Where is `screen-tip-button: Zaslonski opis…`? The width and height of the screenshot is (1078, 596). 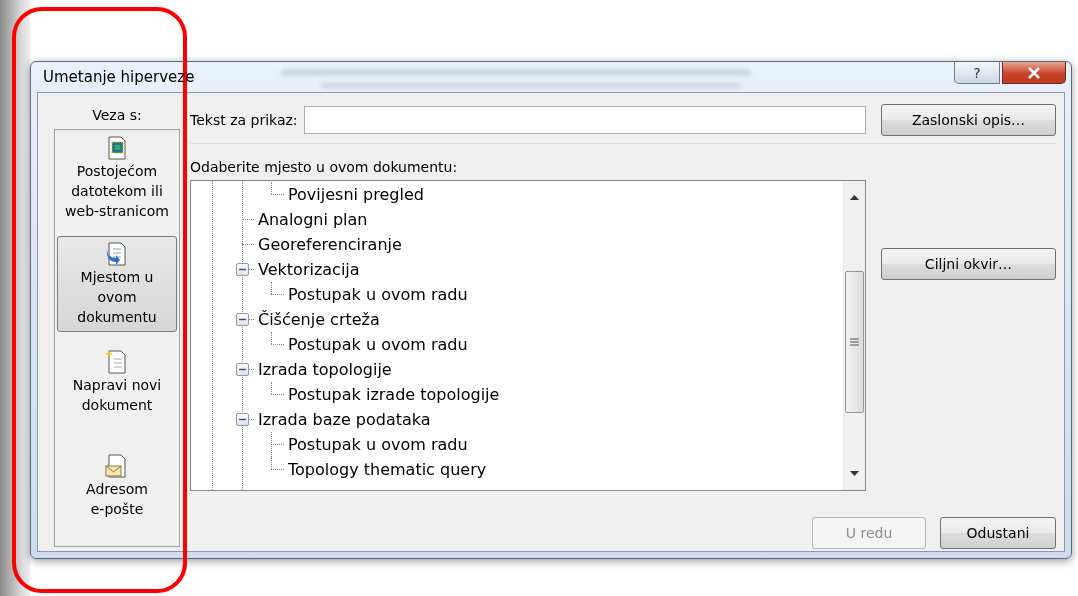
screen-tip-button: Zaslonski opis… is located at coordinates (968, 120).